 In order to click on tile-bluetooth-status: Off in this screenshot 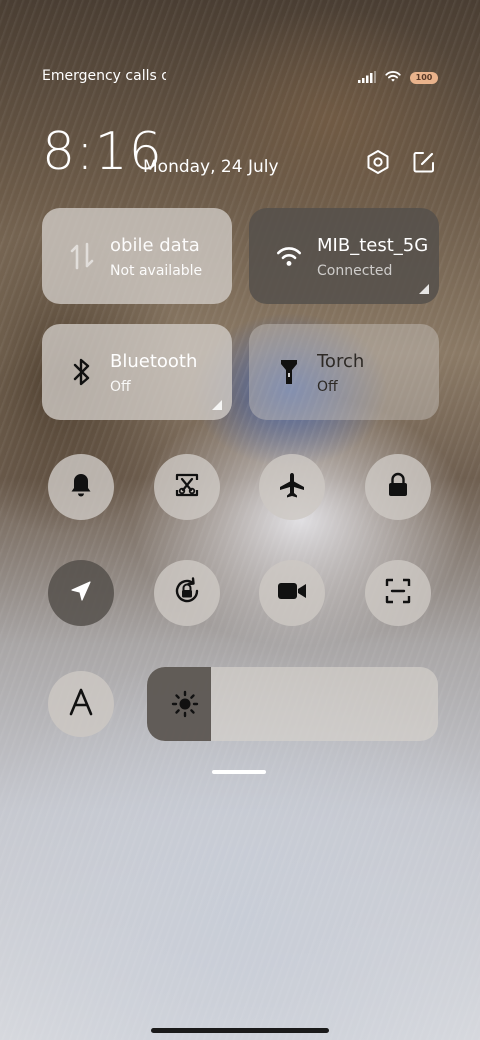, I will do `click(120, 387)`.